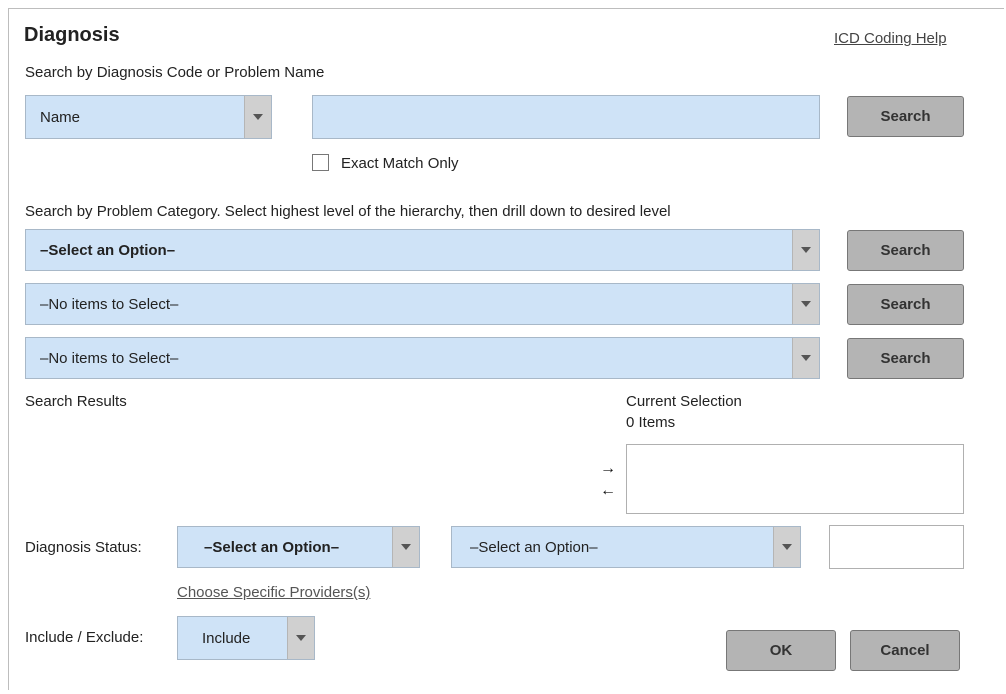 Image resolution: width=1006 pixels, height=694 pixels. I want to click on category-level-1-value: –Select an Option–, so click(108, 250).